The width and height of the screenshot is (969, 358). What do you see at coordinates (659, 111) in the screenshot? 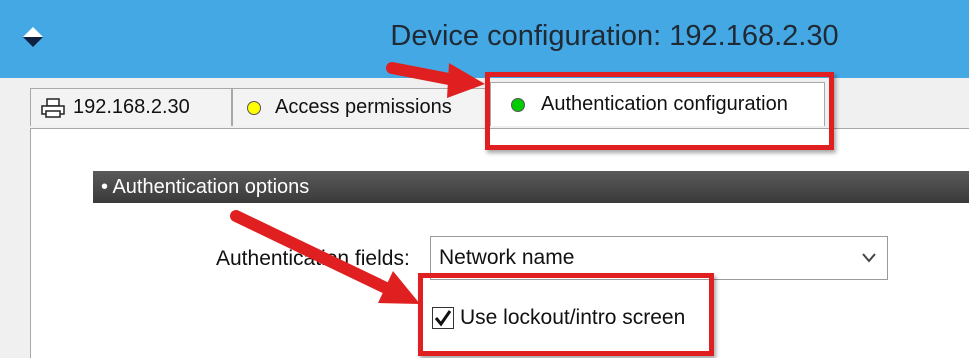
I see `highlight-box-tab` at bounding box center [659, 111].